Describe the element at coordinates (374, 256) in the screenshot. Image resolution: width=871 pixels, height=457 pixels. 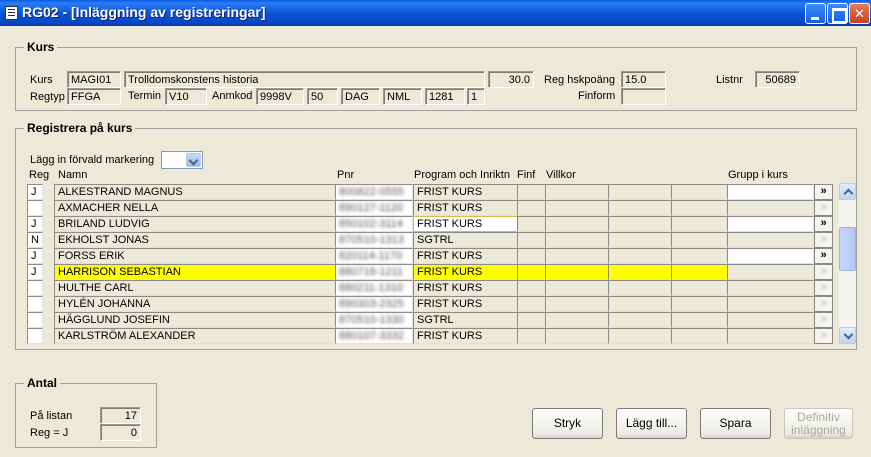
I see `cell-pnr: 820114-1170` at that location.